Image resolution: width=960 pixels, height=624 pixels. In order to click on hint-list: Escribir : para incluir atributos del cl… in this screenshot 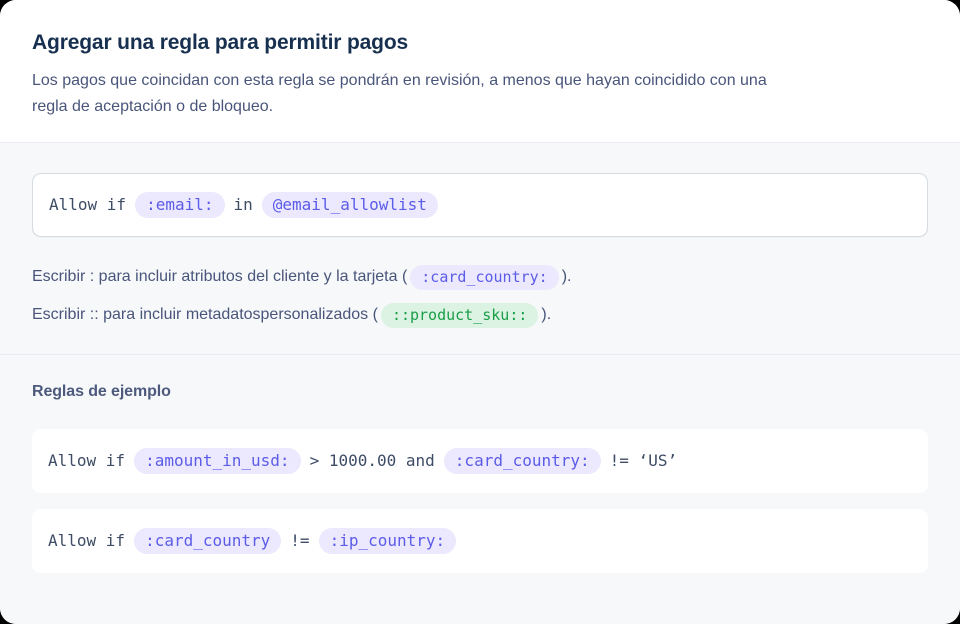, I will do `click(480, 297)`.